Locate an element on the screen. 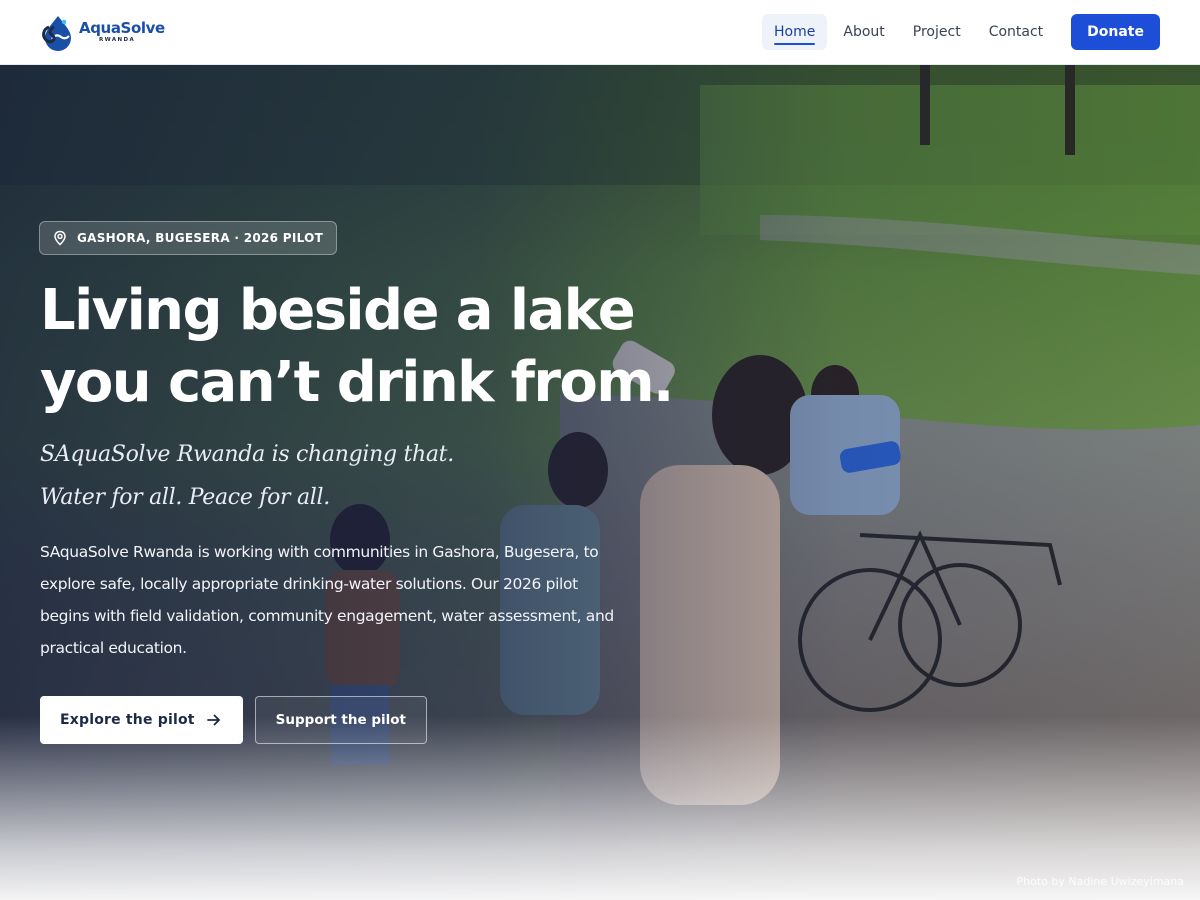  nav-contact: Contact is located at coordinates (1016, 32).